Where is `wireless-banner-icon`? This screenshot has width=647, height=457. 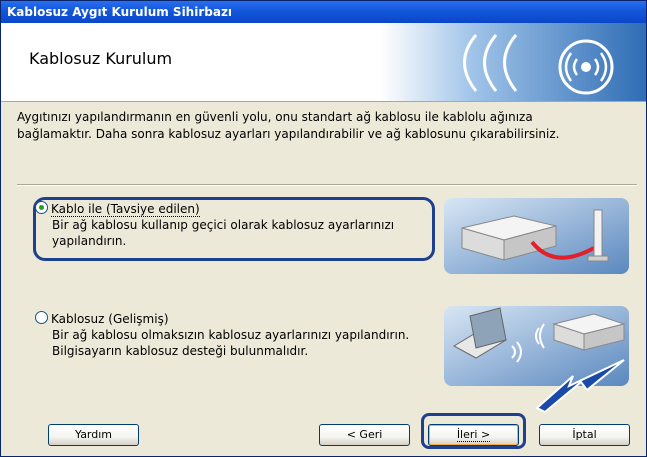 wireless-banner-icon is located at coordinates (513, 62).